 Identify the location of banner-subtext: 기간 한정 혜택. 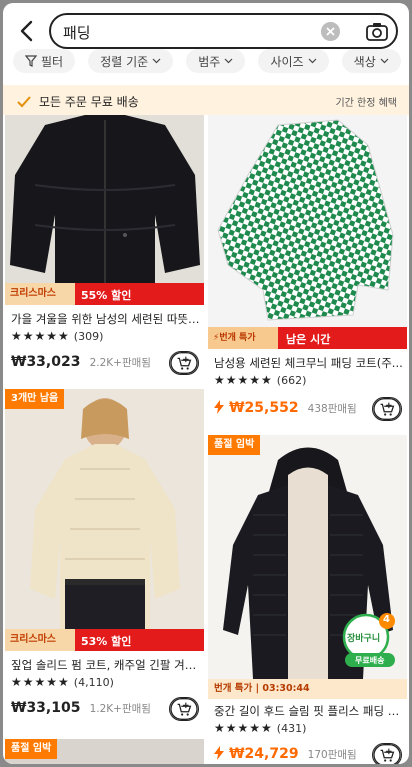
(366, 103).